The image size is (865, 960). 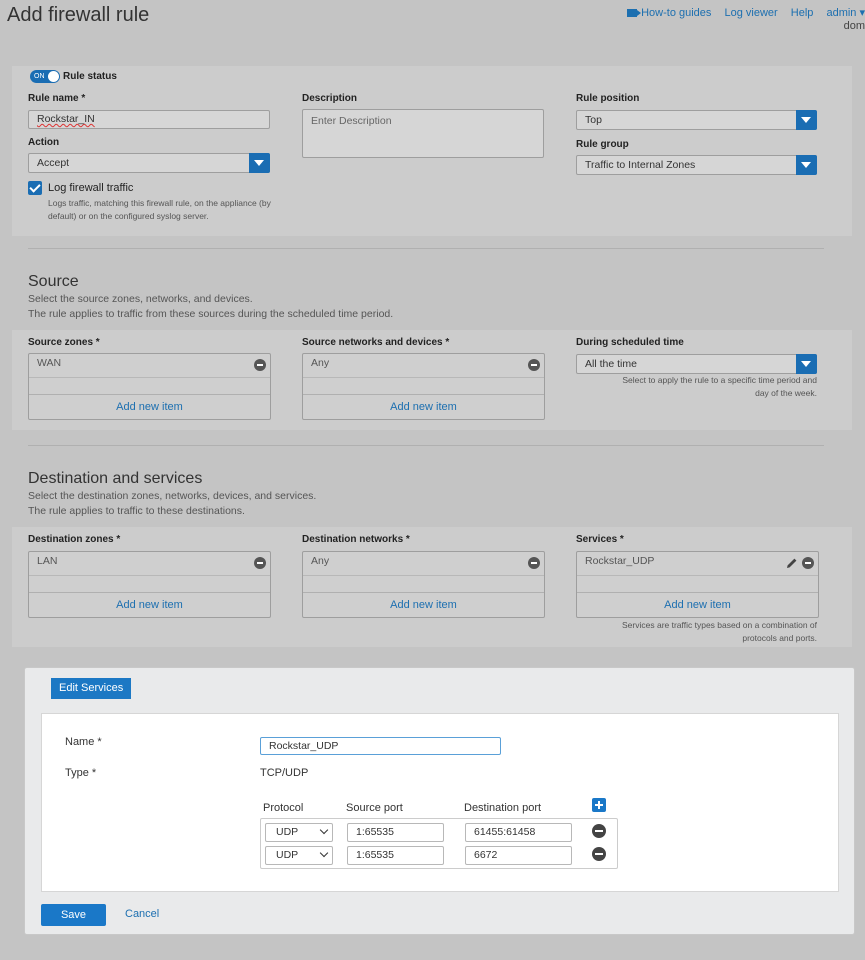 What do you see at coordinates (149, 406) in the screenshot?
I see `source-zones-add-button: Add new item` at bounding box center [149, 406].